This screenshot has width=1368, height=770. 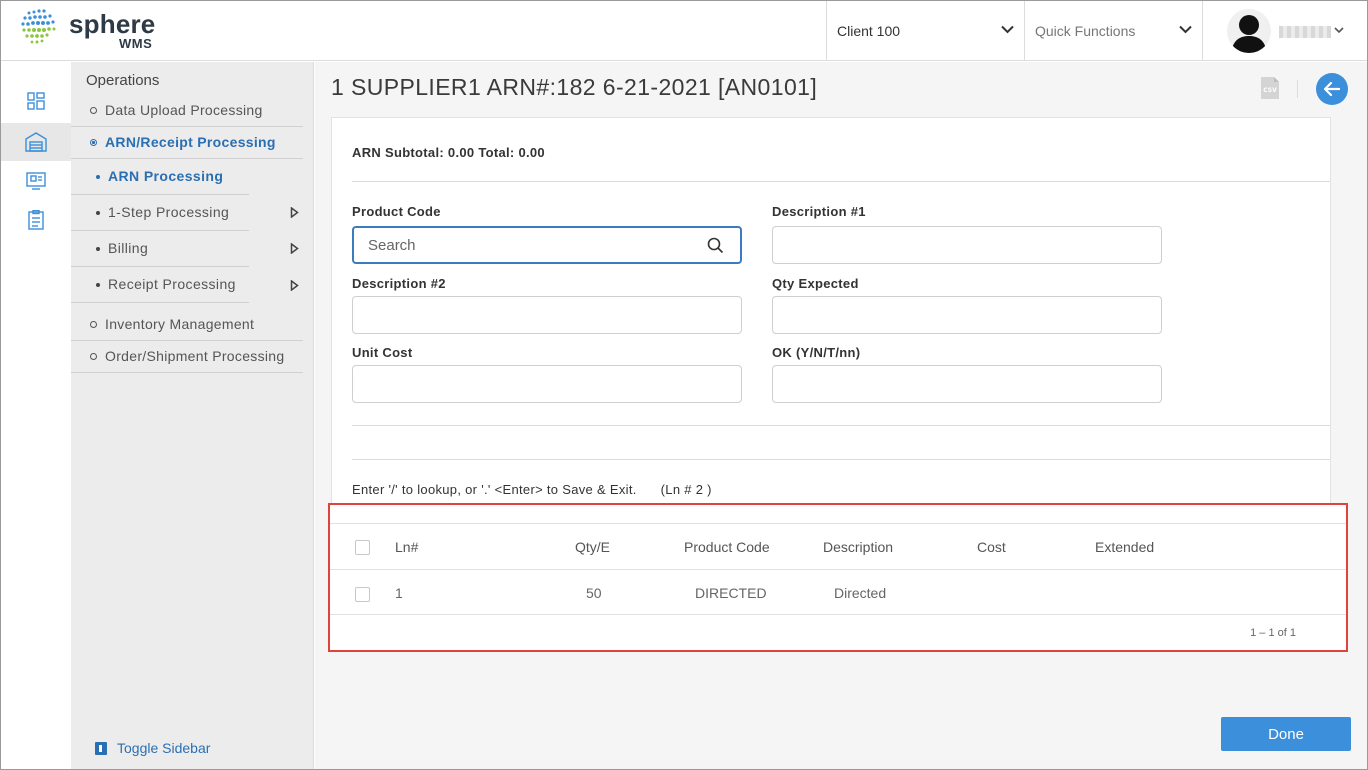 I want to click on sidebar-item-order-shipment: Order/Shipment Processing, so click(x=187, y=357).